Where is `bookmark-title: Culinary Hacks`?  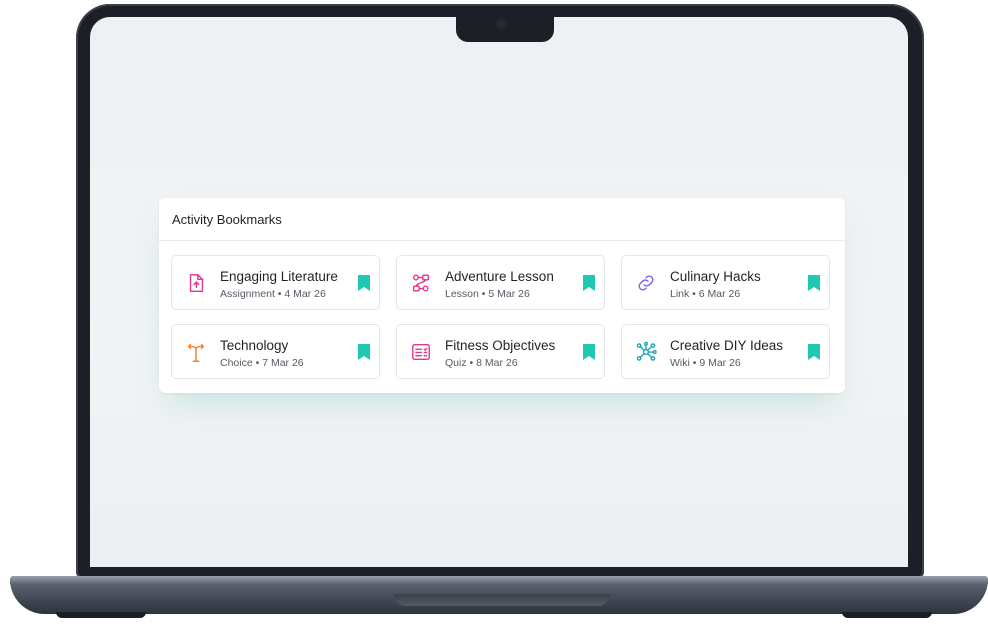
bookmark-title: Culinary Hacks is located at coordinates (715, 276).